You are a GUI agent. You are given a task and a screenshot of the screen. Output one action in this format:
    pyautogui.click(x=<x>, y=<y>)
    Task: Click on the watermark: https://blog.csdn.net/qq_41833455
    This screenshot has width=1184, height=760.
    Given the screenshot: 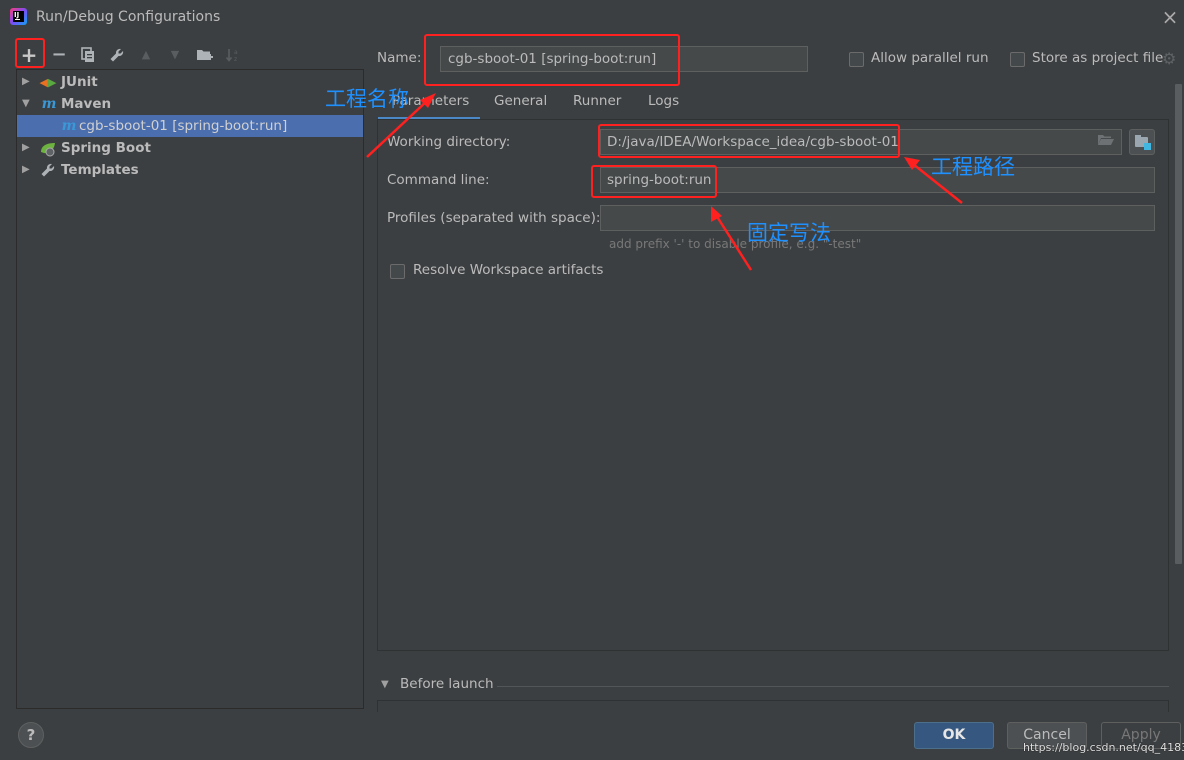 What is the action you would take?
    pyautogui.click(x=1103, y=747)
    